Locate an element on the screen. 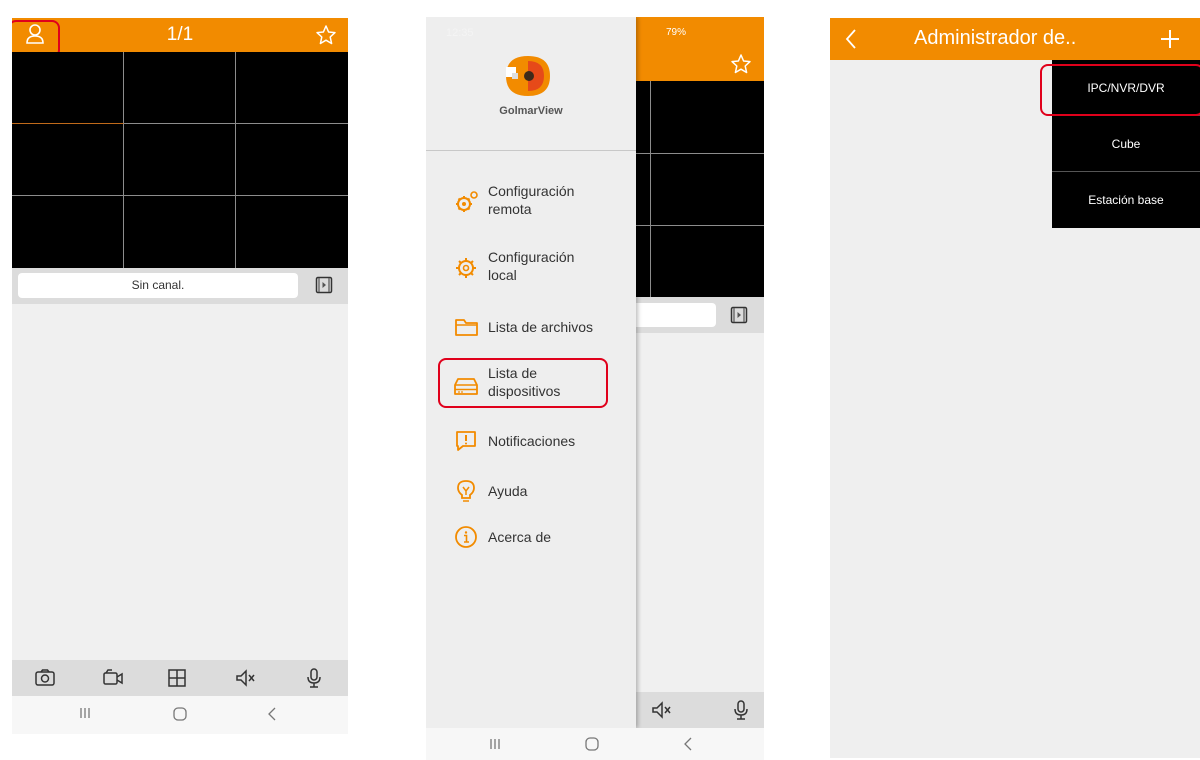 The height and width of the screenshot is (760, 1200). golmarview-logo is located at coordinates (528, 76).